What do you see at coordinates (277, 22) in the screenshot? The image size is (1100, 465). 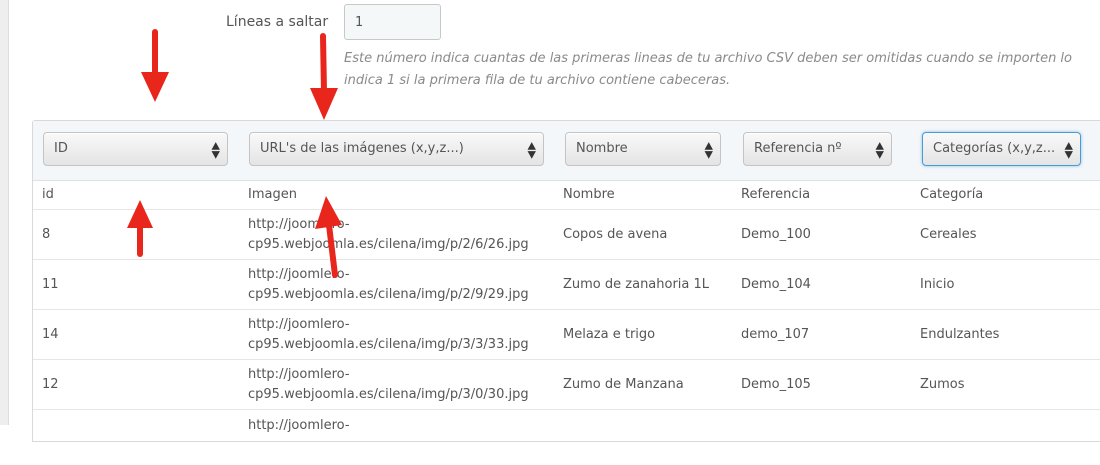 I see `skip-lines-label: Líneas a saltar` at bounding box center [277, 22].